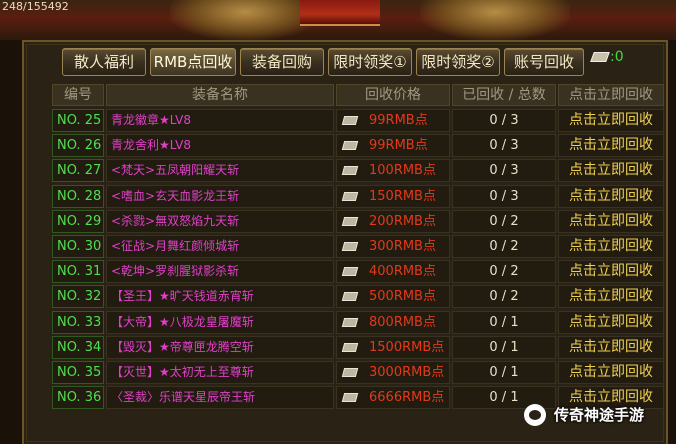 The width and height of the screenshot is (676, 444). Describe the element at coordinates (78, 196) in the screenshot. I see `item-number: NO. 28` at that location.